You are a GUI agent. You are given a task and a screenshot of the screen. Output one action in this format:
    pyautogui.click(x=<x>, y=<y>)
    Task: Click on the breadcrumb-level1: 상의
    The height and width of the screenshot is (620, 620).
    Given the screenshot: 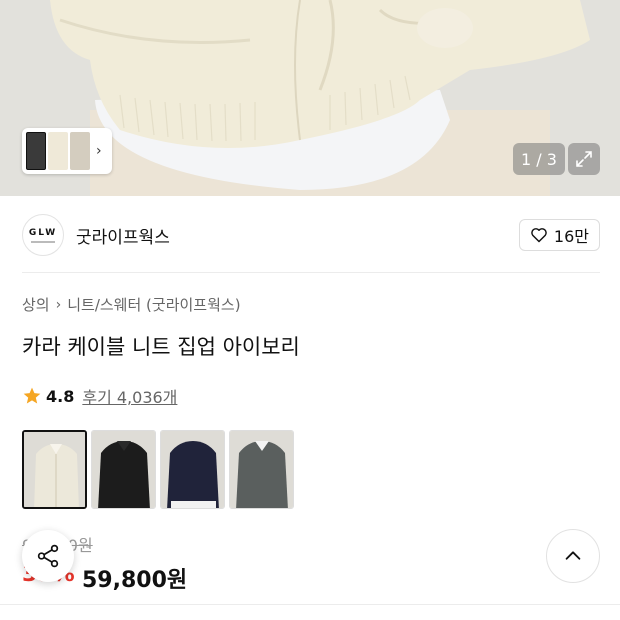 What is the action you would take?
    pyautogui.click(x=36, y=304)
    